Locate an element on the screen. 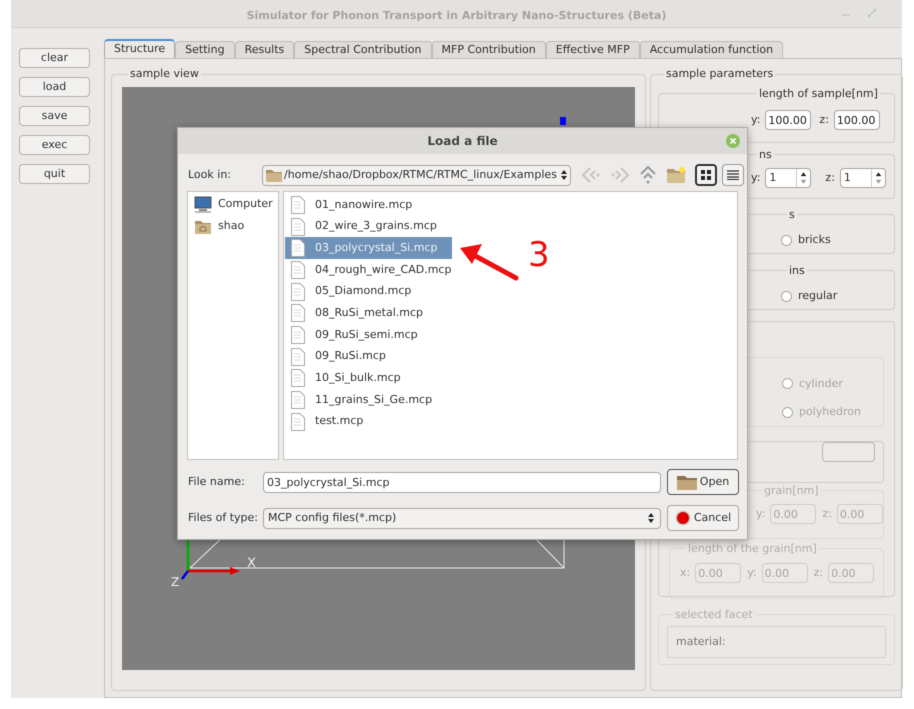  grid-icon is located at coordinates (706, 175).